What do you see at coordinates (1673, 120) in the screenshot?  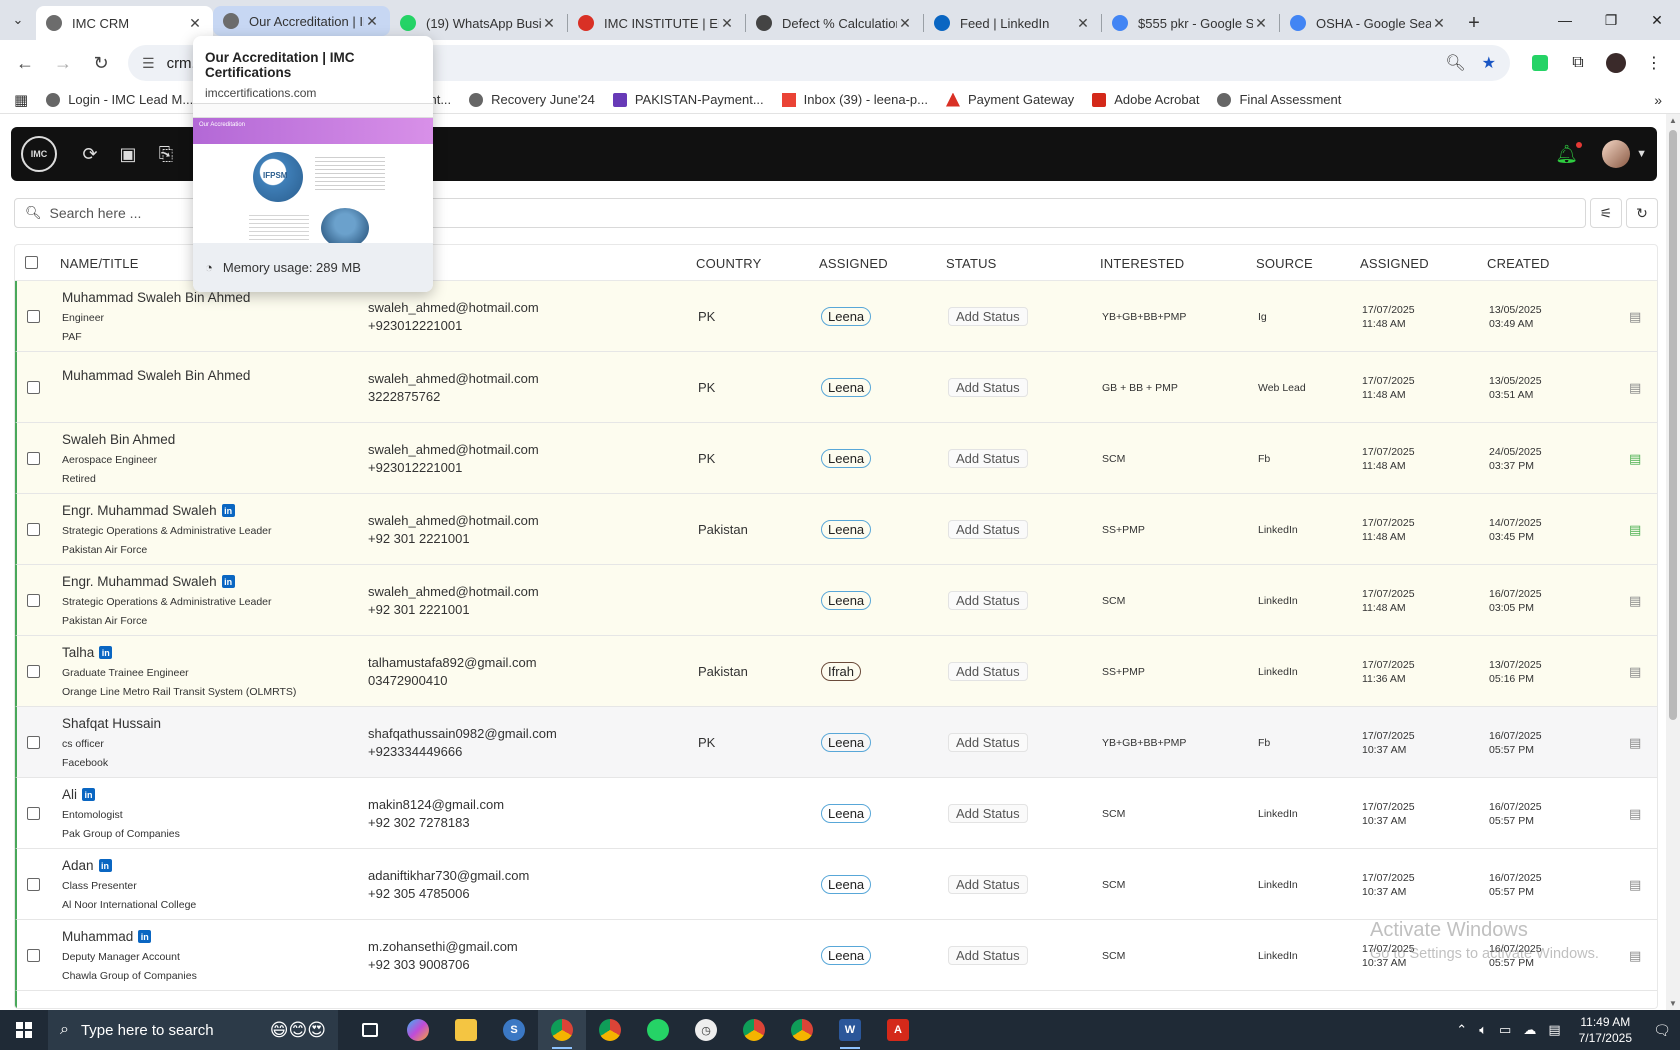 I see `scroll-up-icon: ▲` at bounding box center [1673, 120].